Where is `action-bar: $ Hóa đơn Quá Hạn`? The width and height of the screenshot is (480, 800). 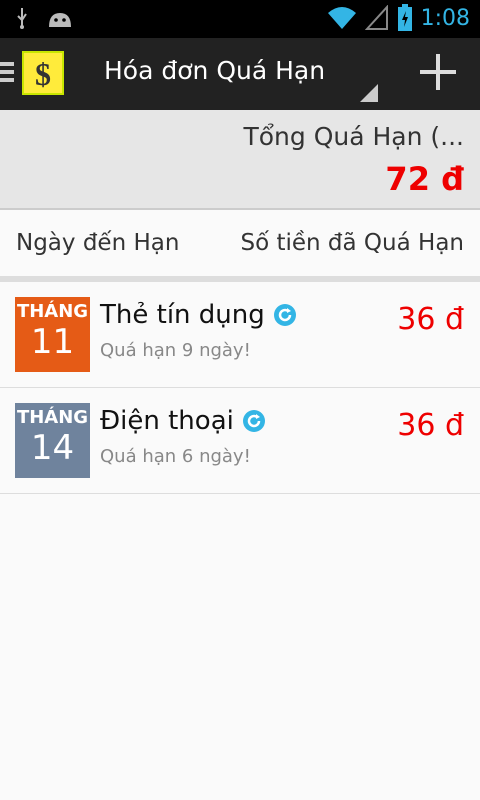 action-bar: $ Hóa đơn Quá Hạn is located at coordinates (240, 74).